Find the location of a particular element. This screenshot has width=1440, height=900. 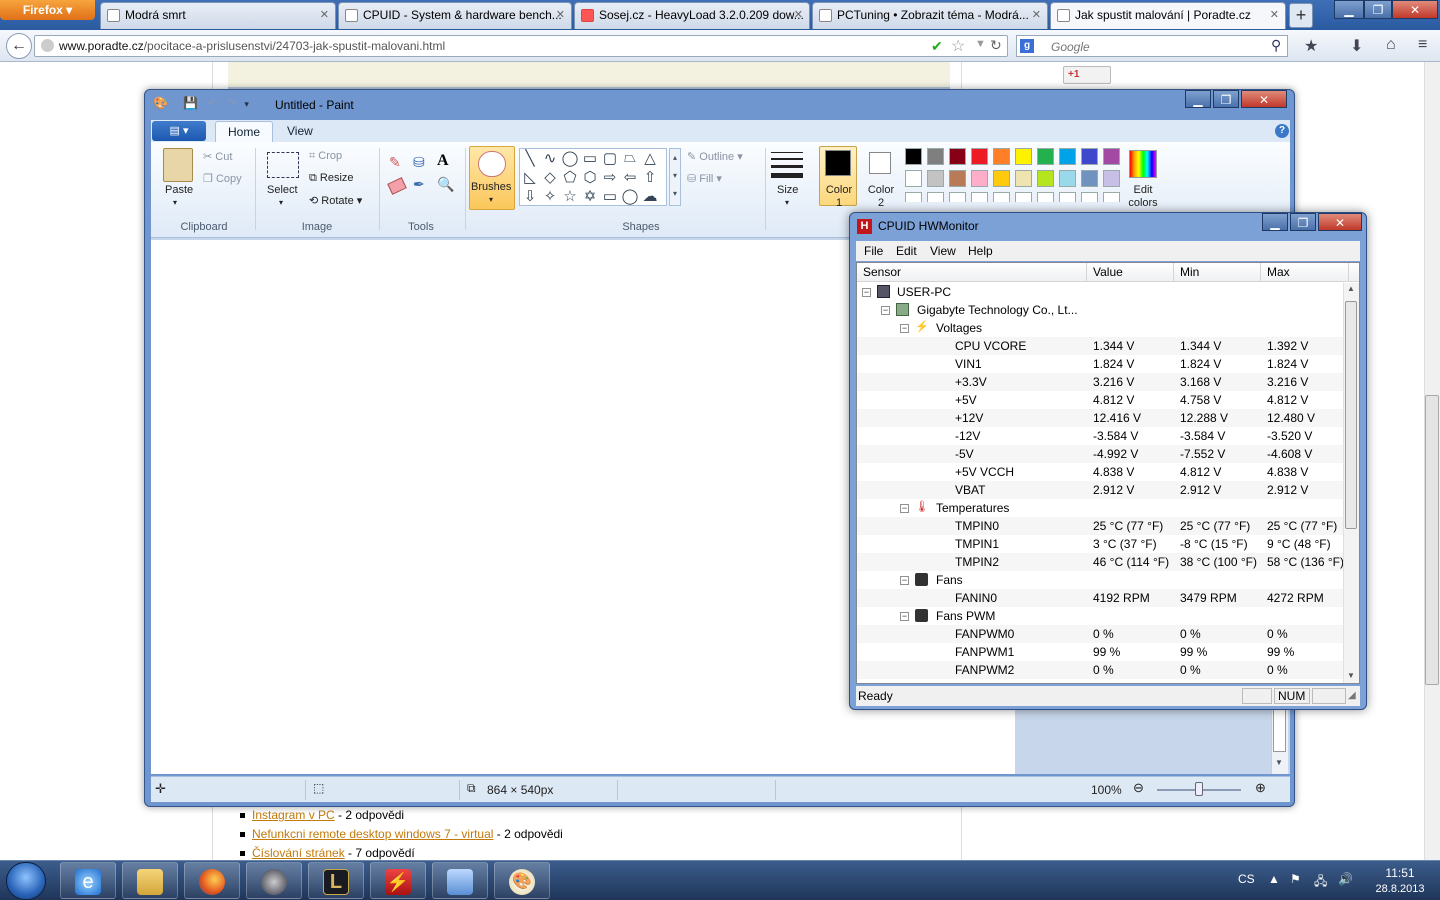

browser-maximize-button: ❐ is located at coordinates (1378, 9).